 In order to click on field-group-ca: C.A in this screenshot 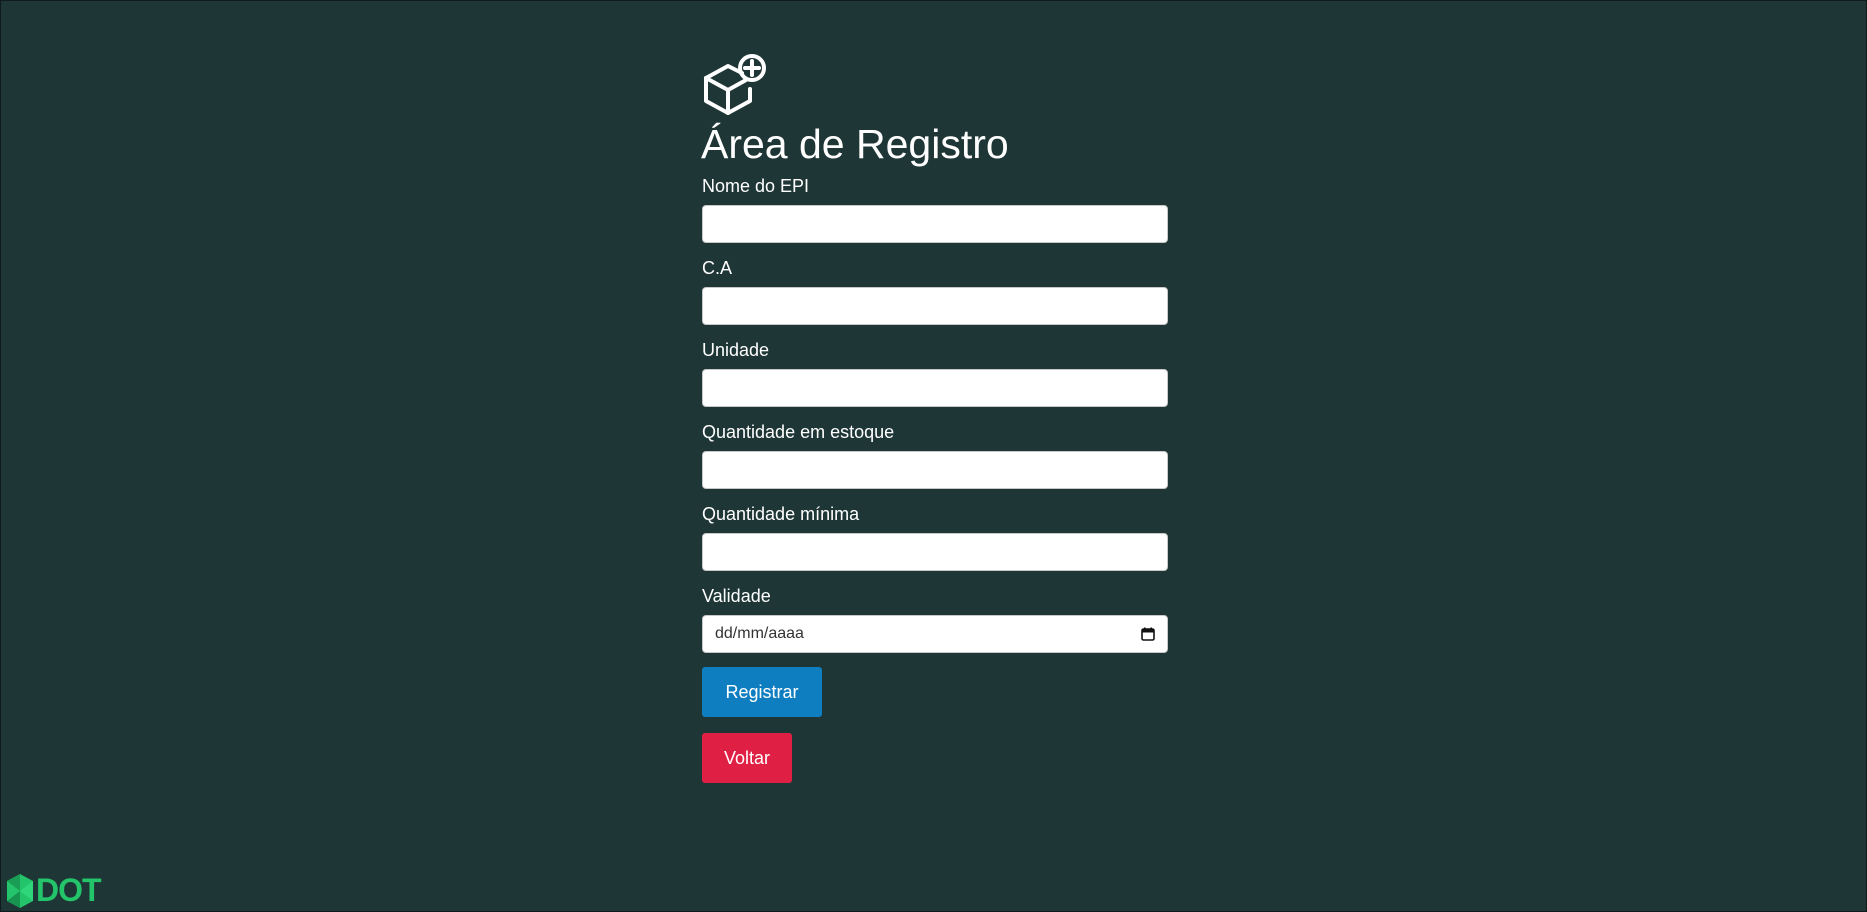, I will do `click(935, 291)`.